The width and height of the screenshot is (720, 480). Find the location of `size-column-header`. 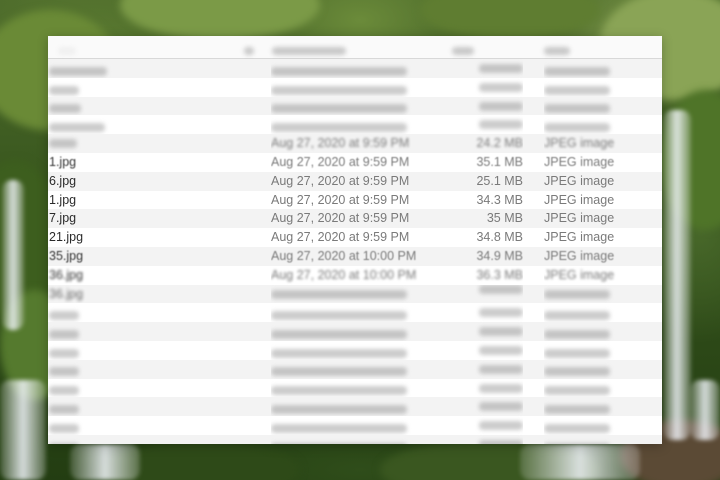

size-column-header is located at coordinates (463, 48).